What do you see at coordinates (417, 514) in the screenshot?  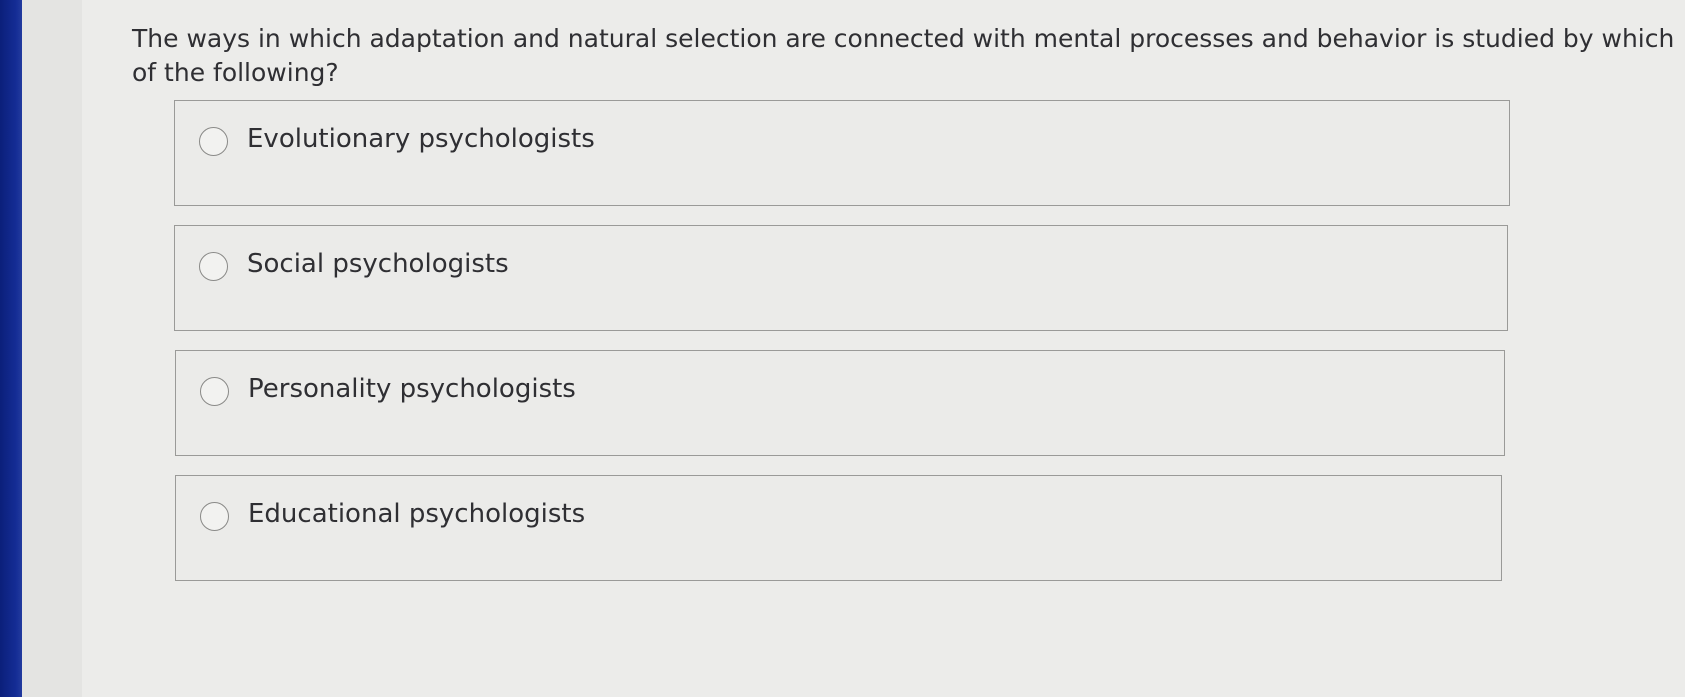 I see `answer-option-label: Educational psychologists` at bounding box center [417, 514].